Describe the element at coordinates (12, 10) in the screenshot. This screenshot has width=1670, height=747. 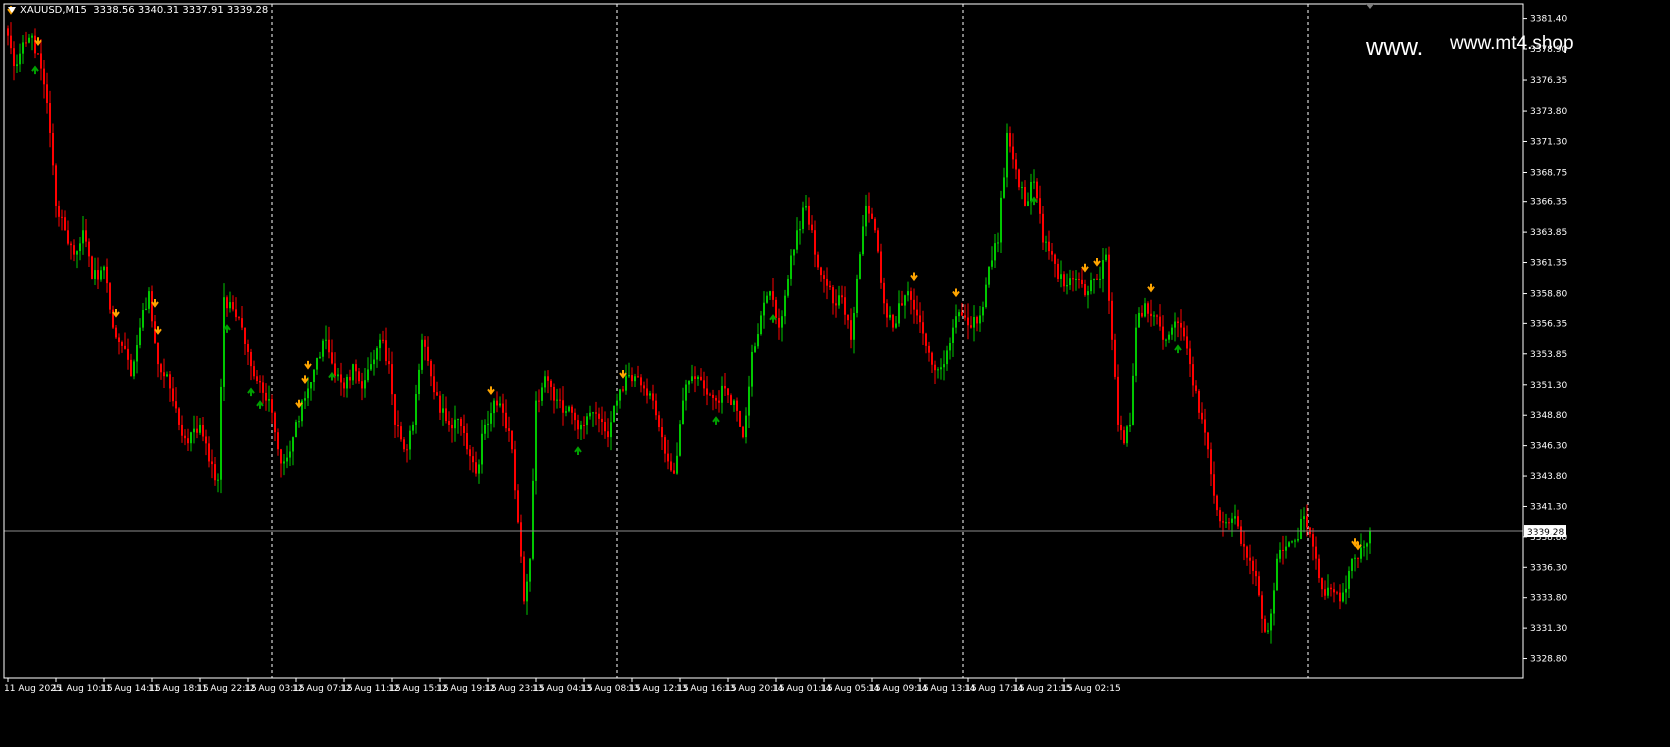
I see `chart-menu-triangle-icon` at that location.